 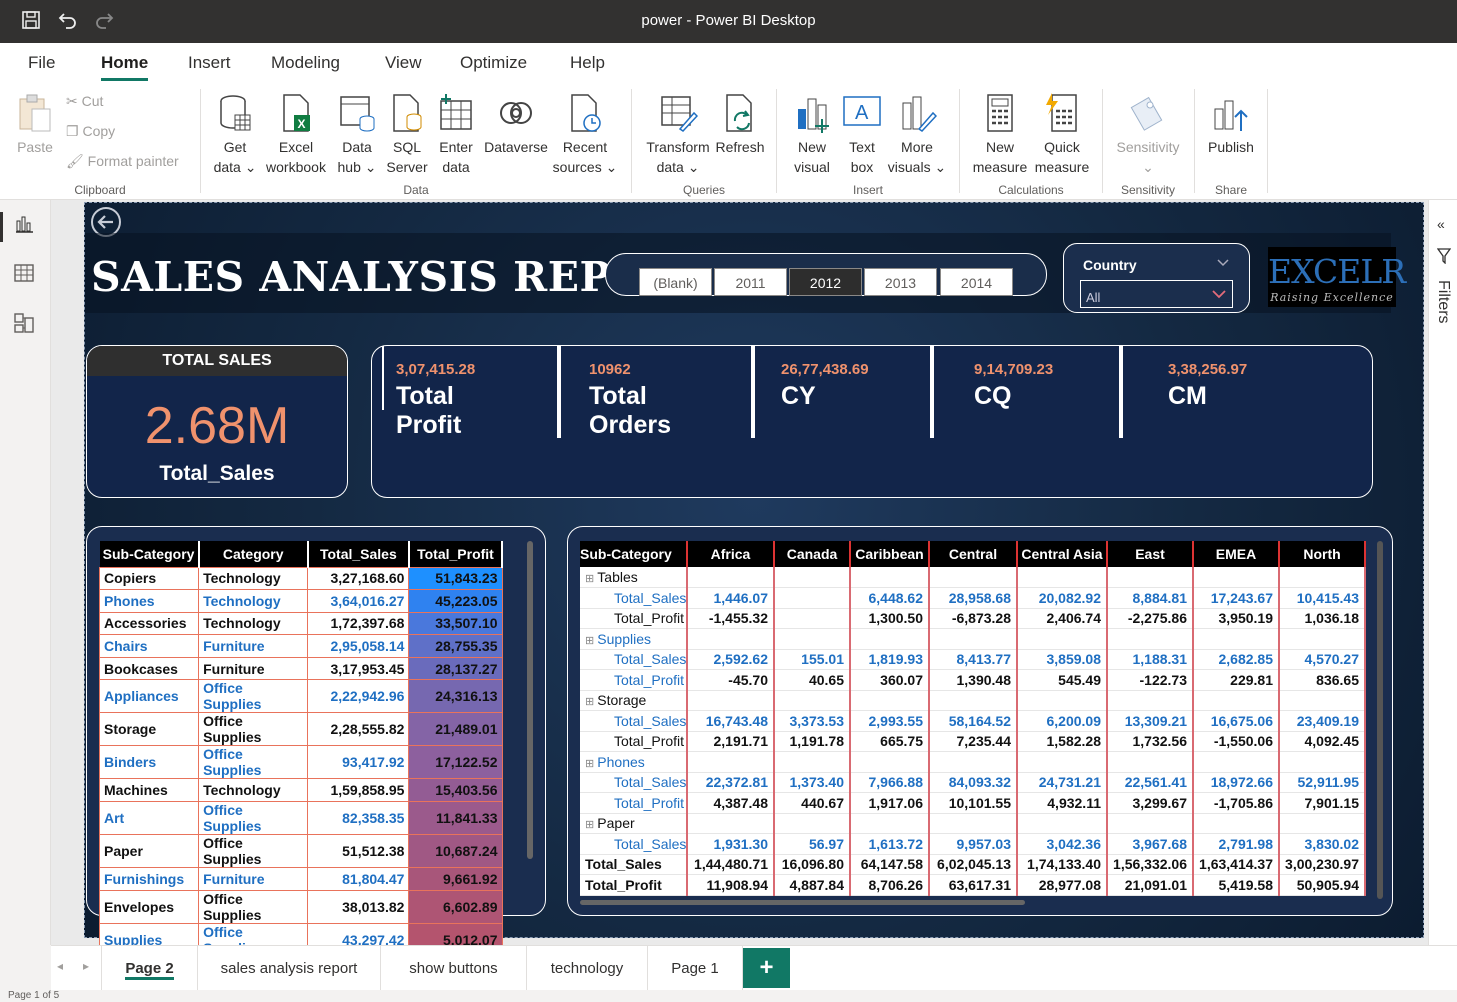 I want to click on sensitivity-button: Sensitivity ⌄, so click(x=1148, y=135).